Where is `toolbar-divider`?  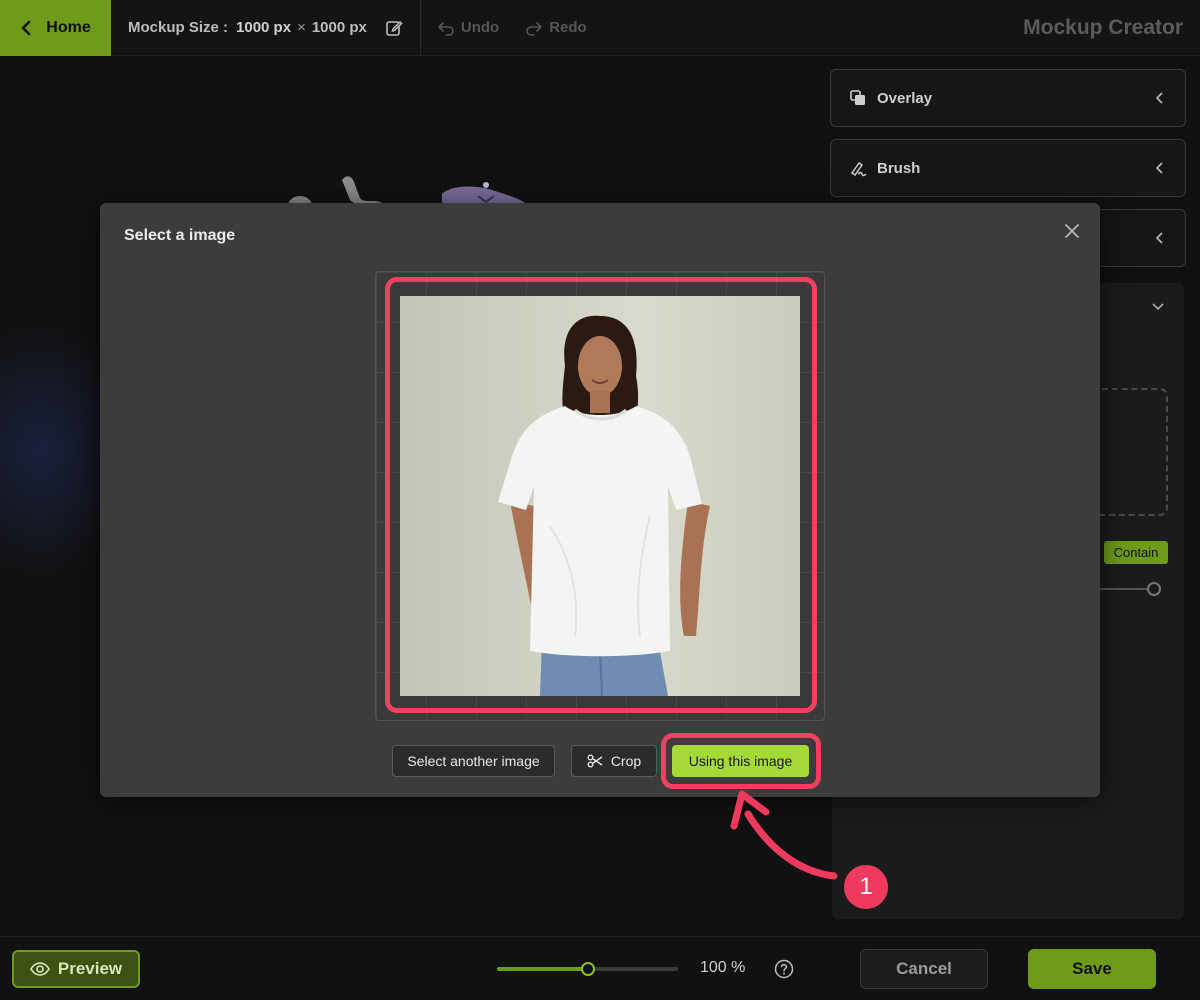
toolbar-divider is located at coordinates (420, 28).